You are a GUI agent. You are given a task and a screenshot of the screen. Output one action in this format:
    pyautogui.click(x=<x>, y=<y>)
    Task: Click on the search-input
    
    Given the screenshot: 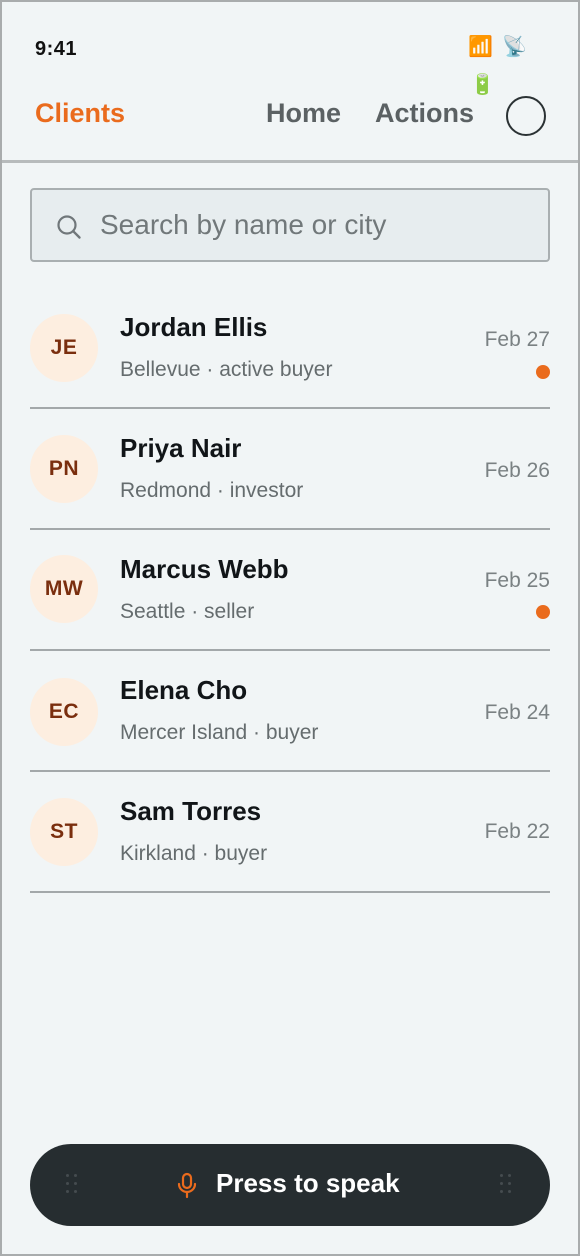 What is the action you would take?
    pyautogui.click(x=315, y=225)
    